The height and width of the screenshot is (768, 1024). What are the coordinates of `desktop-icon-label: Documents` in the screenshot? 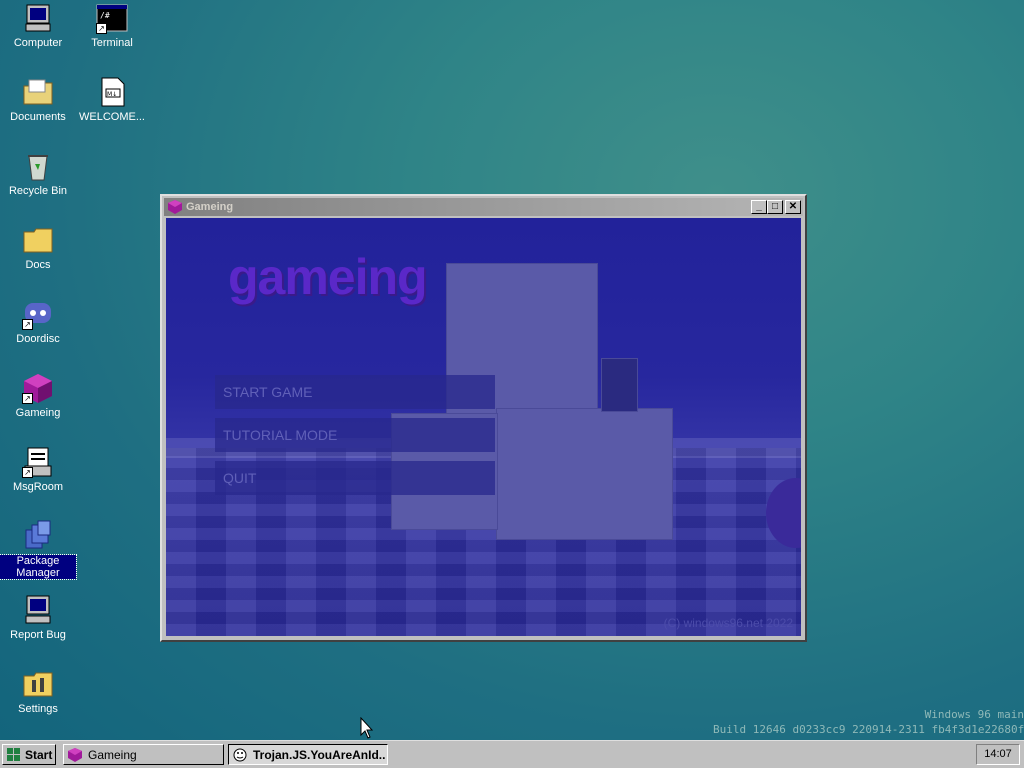 It's located at (38, 117).